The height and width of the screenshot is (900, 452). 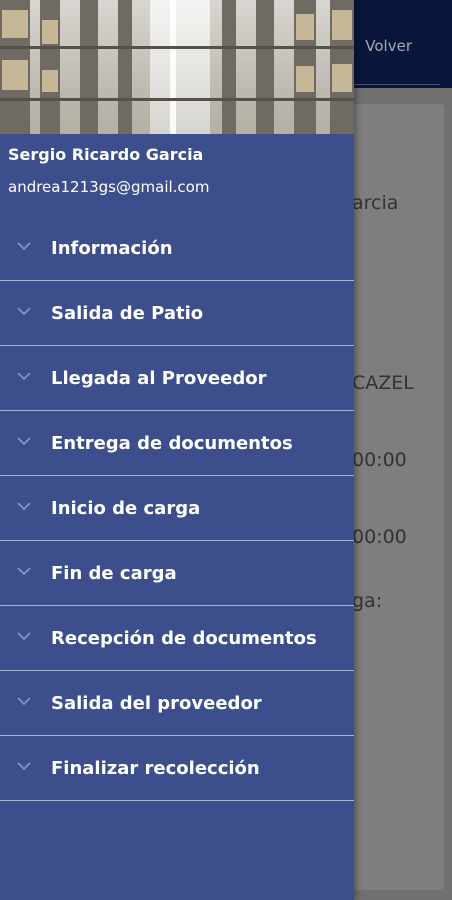 I want to click on menu-item-label: Salida del proveedor, so click(x=156, y=703).